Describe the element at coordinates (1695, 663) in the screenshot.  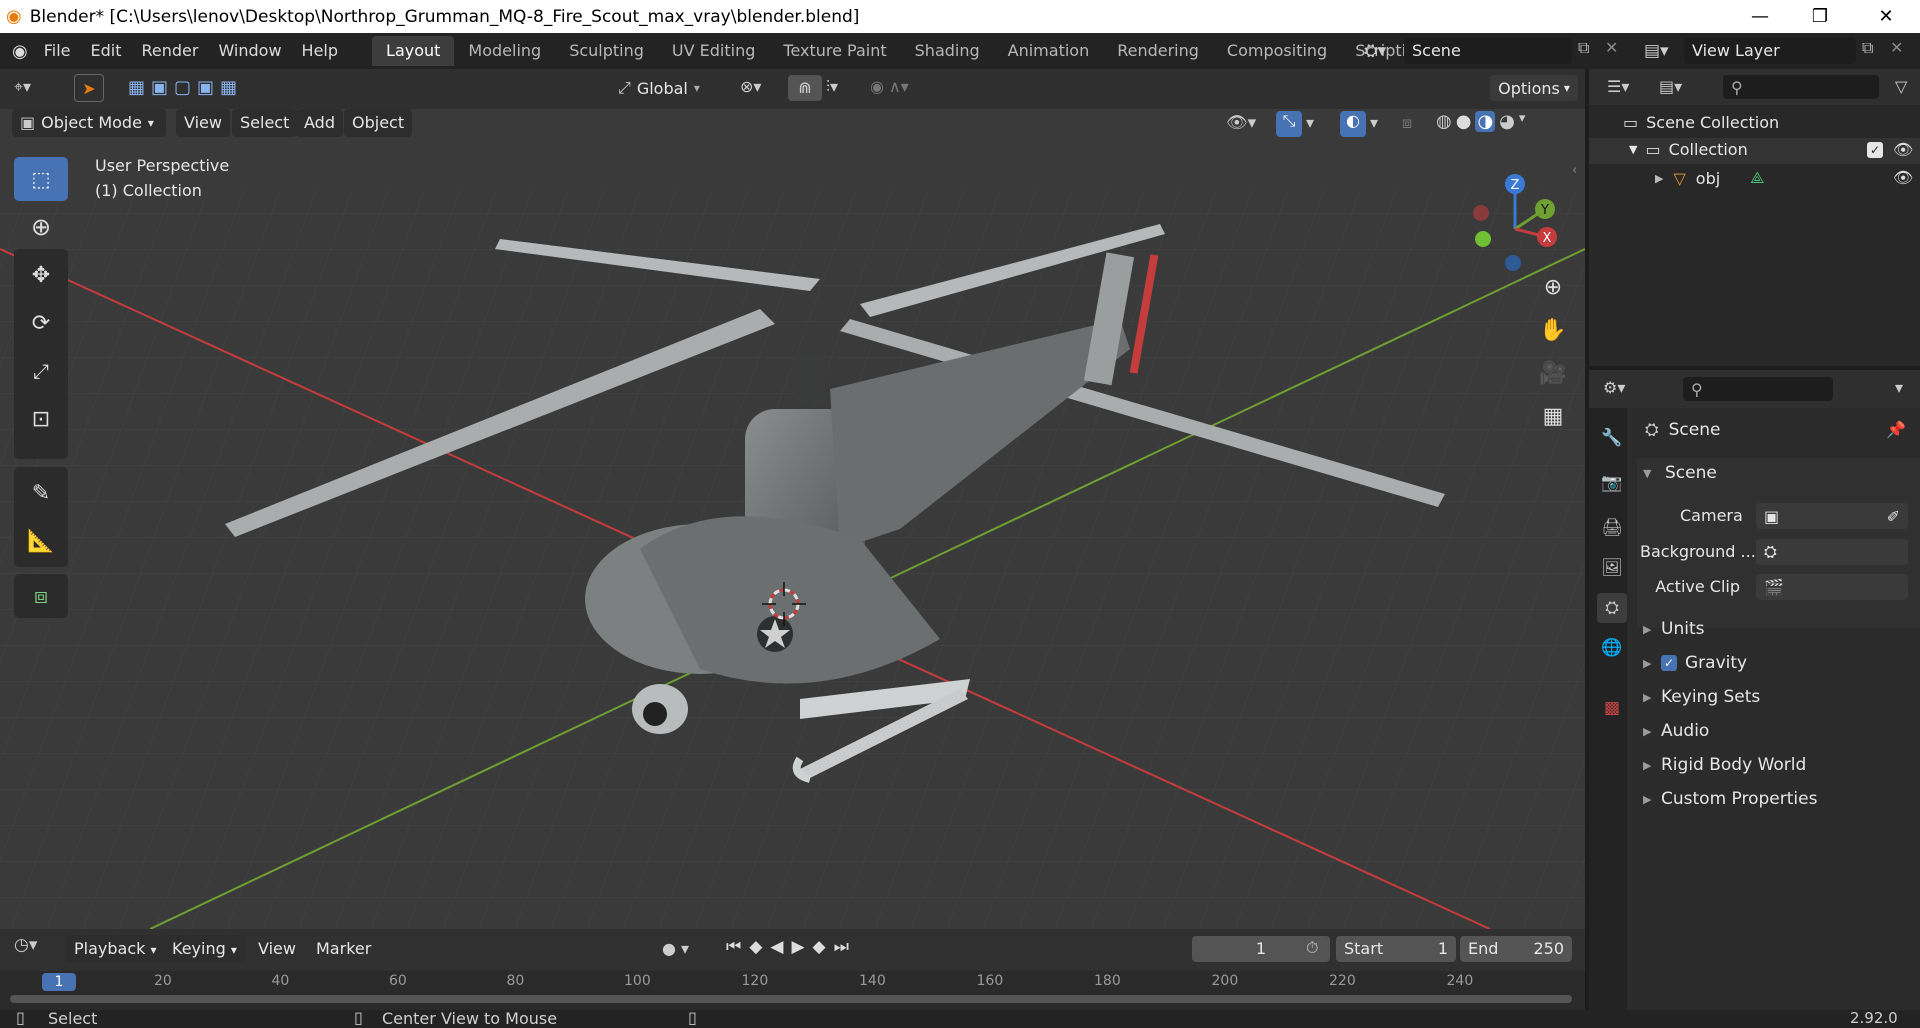
I see `gravity-panel: ▶ ✓ Gravity` at that location.